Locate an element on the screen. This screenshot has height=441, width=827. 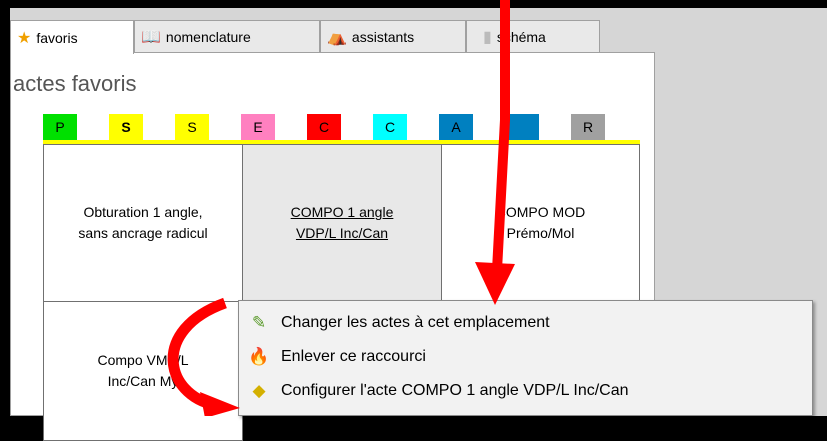
chip-blank is located at coordinates (522, 127).